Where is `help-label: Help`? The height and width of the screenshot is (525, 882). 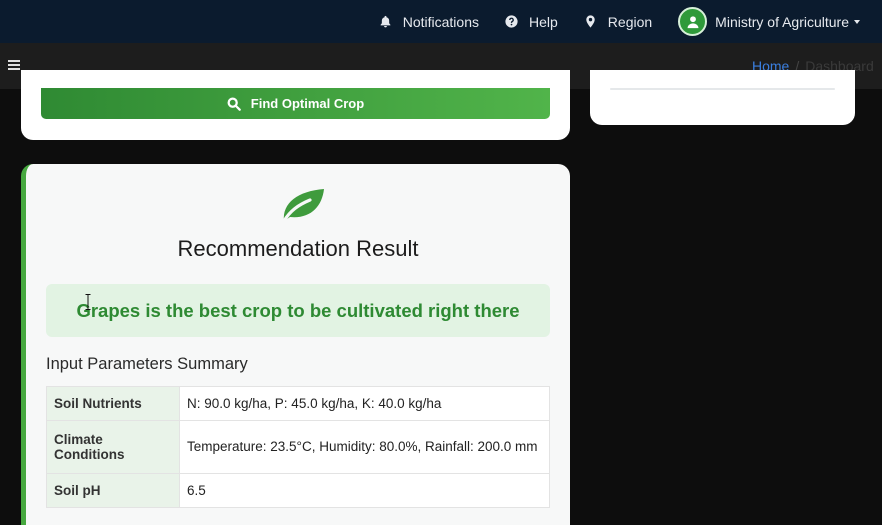 help-label: Help is located at coordinates (543, 21).